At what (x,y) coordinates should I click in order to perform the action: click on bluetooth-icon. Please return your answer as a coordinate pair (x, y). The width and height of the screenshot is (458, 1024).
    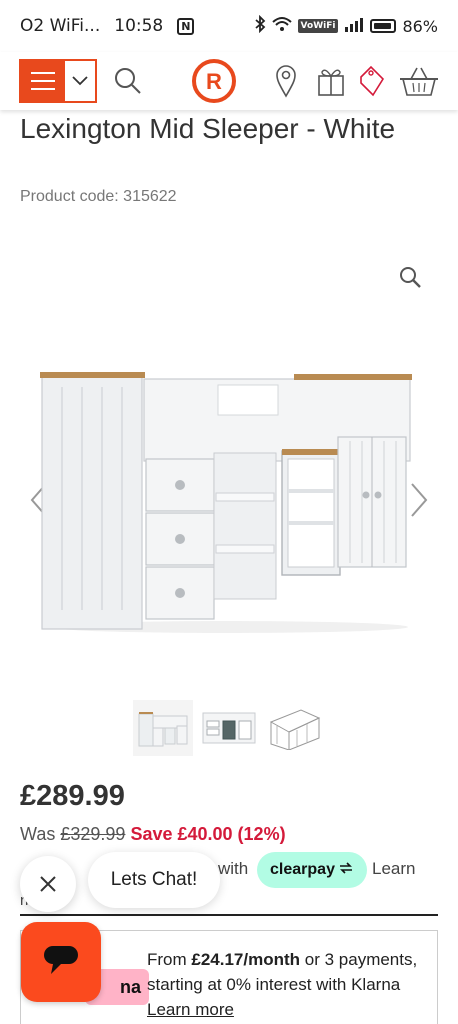
    Looking at the image, I should click on (260, 25).